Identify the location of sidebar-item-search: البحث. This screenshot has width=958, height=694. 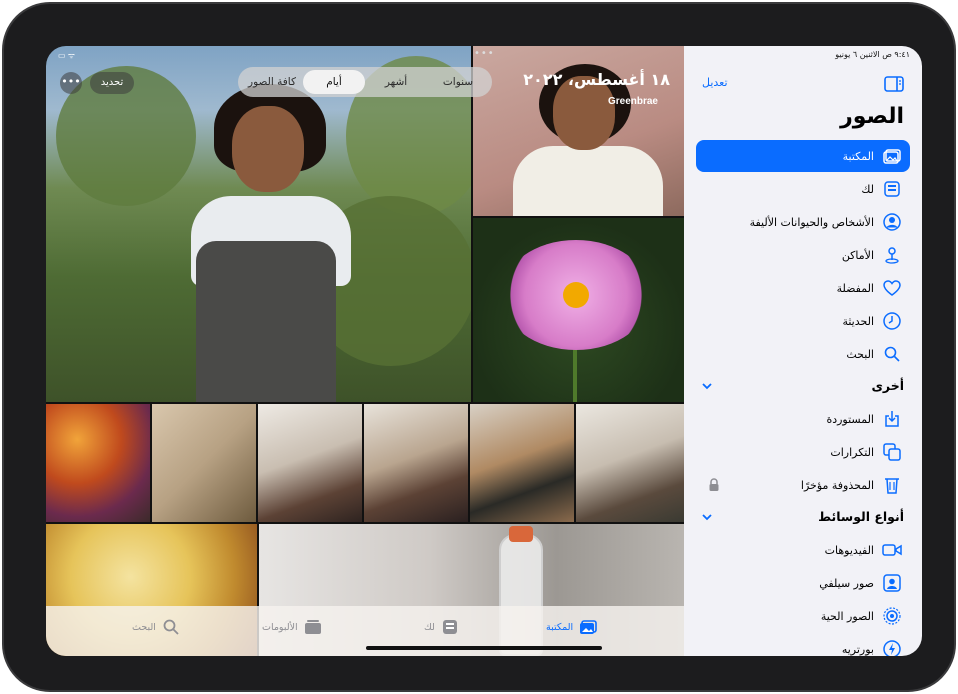
(803, 354).